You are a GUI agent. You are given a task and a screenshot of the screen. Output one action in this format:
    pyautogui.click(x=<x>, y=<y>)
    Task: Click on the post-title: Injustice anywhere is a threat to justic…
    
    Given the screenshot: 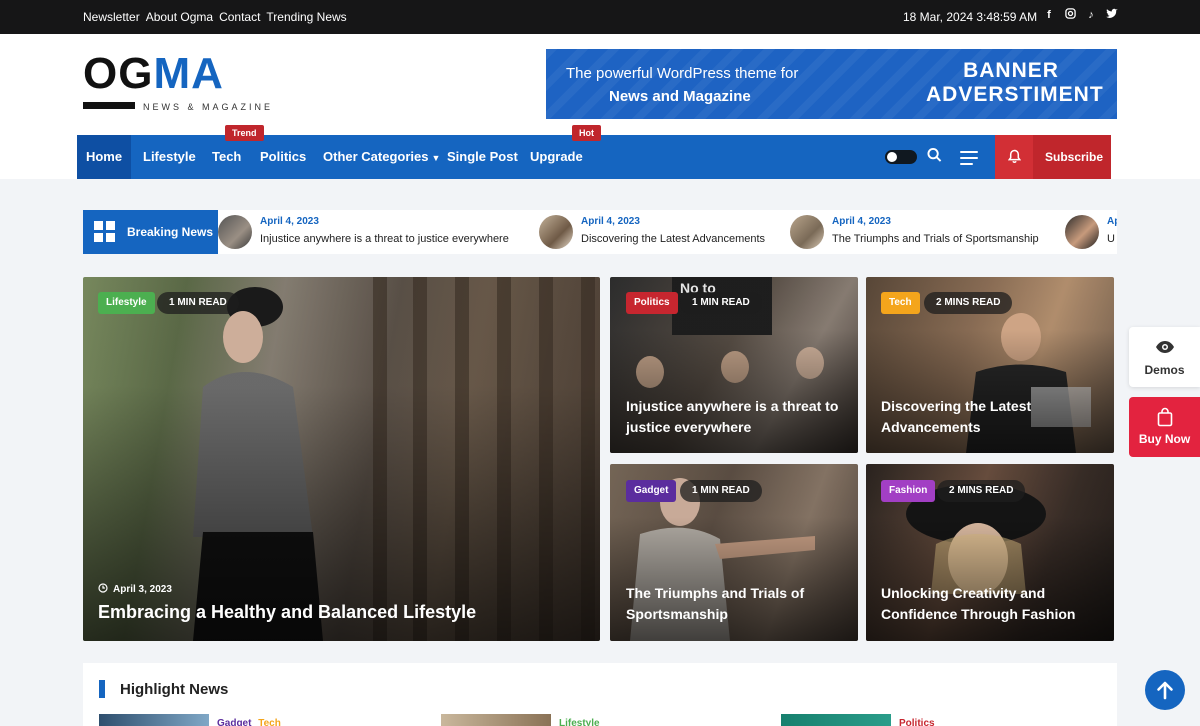 What is the action you would take?
    pyautogui.click(x=738, y=417)
    